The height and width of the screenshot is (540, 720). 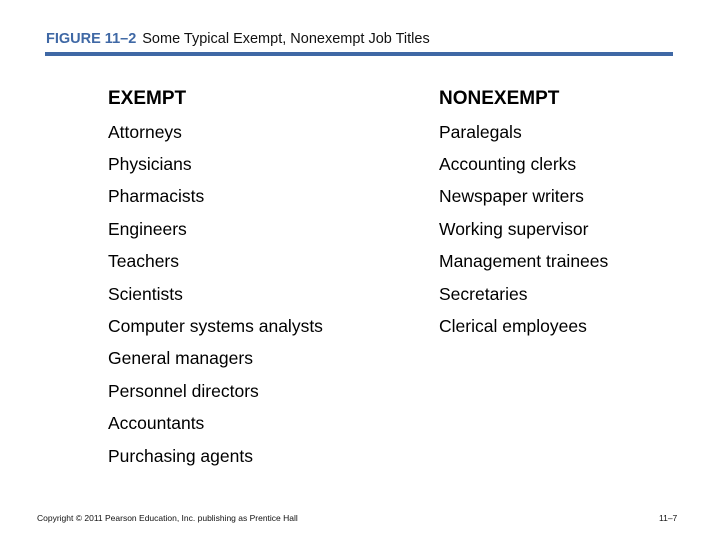 I want to click on list-item: Management trainees, so click(x=524, y=261).